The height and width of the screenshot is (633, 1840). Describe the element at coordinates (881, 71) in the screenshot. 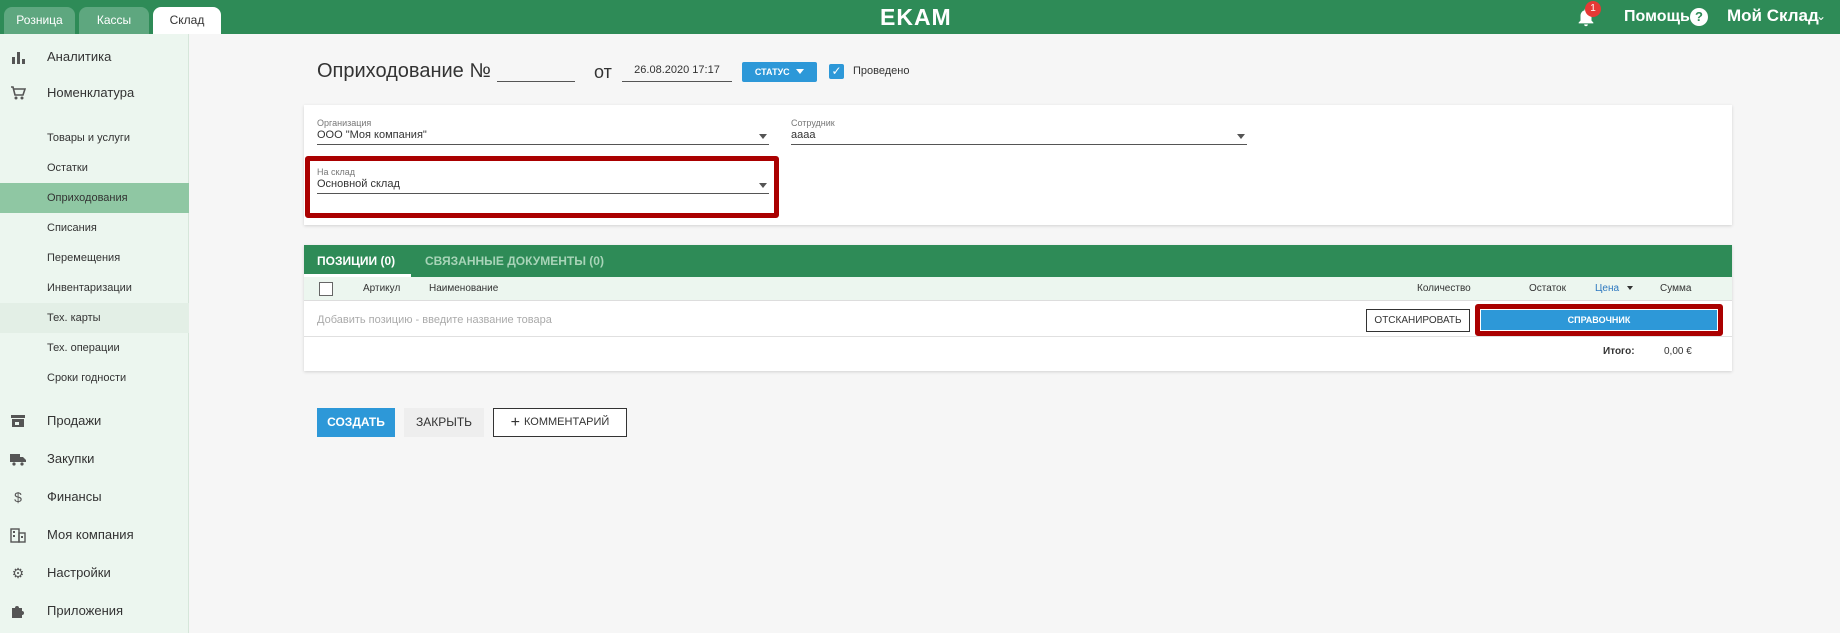

I see `conducted-label: Проведено` at that location.